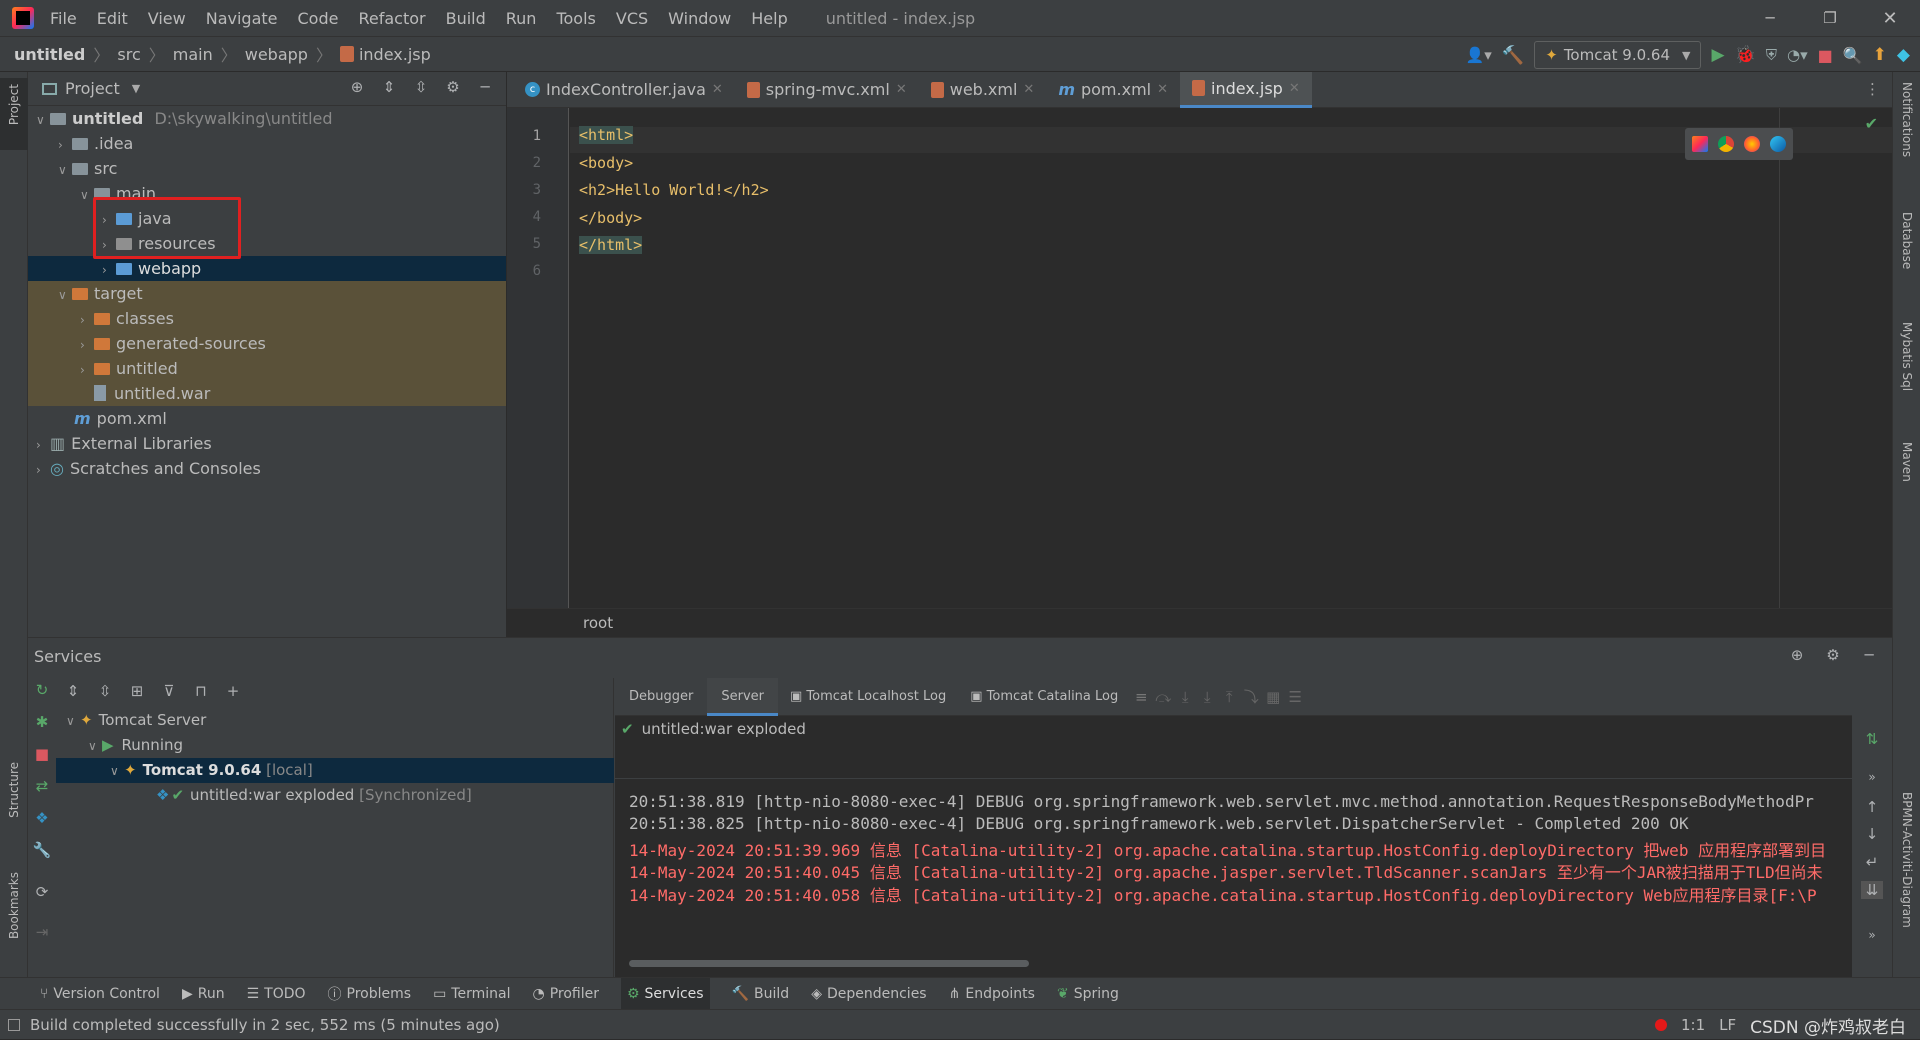 This screenshot has height=1040, width=1920. Describe the element at coordinates (14, 114) in the screenshot. I see `tool-project: Project` at that location.